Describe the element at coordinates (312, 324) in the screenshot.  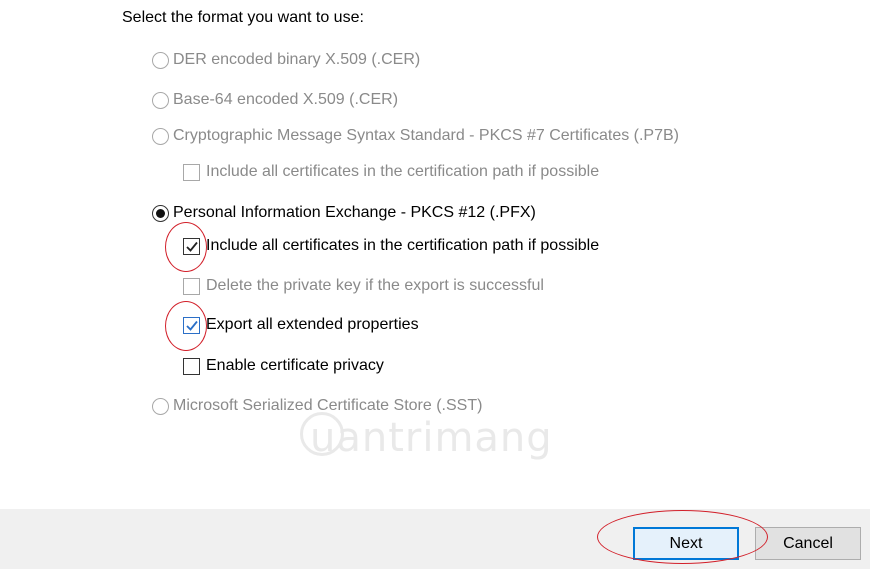
I see `checkbox-pfx-export-ext-label: Export all extended properties` at that location.